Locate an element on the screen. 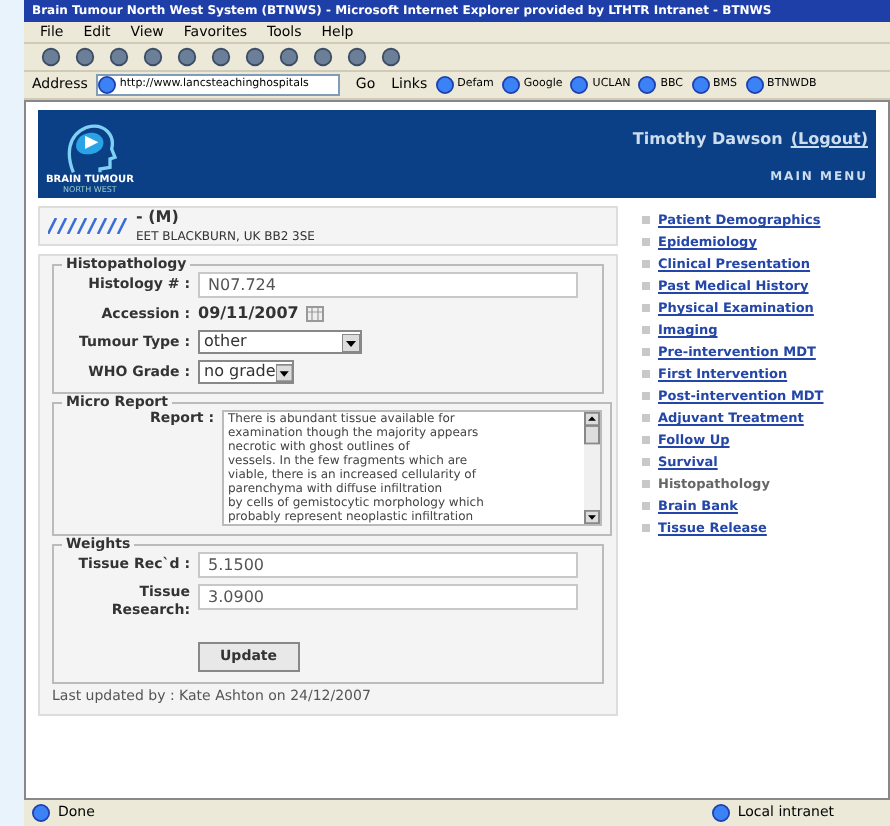 Image resolution: width=890 pixels, height=826 pixels. tumour-type-select: other is located at coordinates (280, 342).